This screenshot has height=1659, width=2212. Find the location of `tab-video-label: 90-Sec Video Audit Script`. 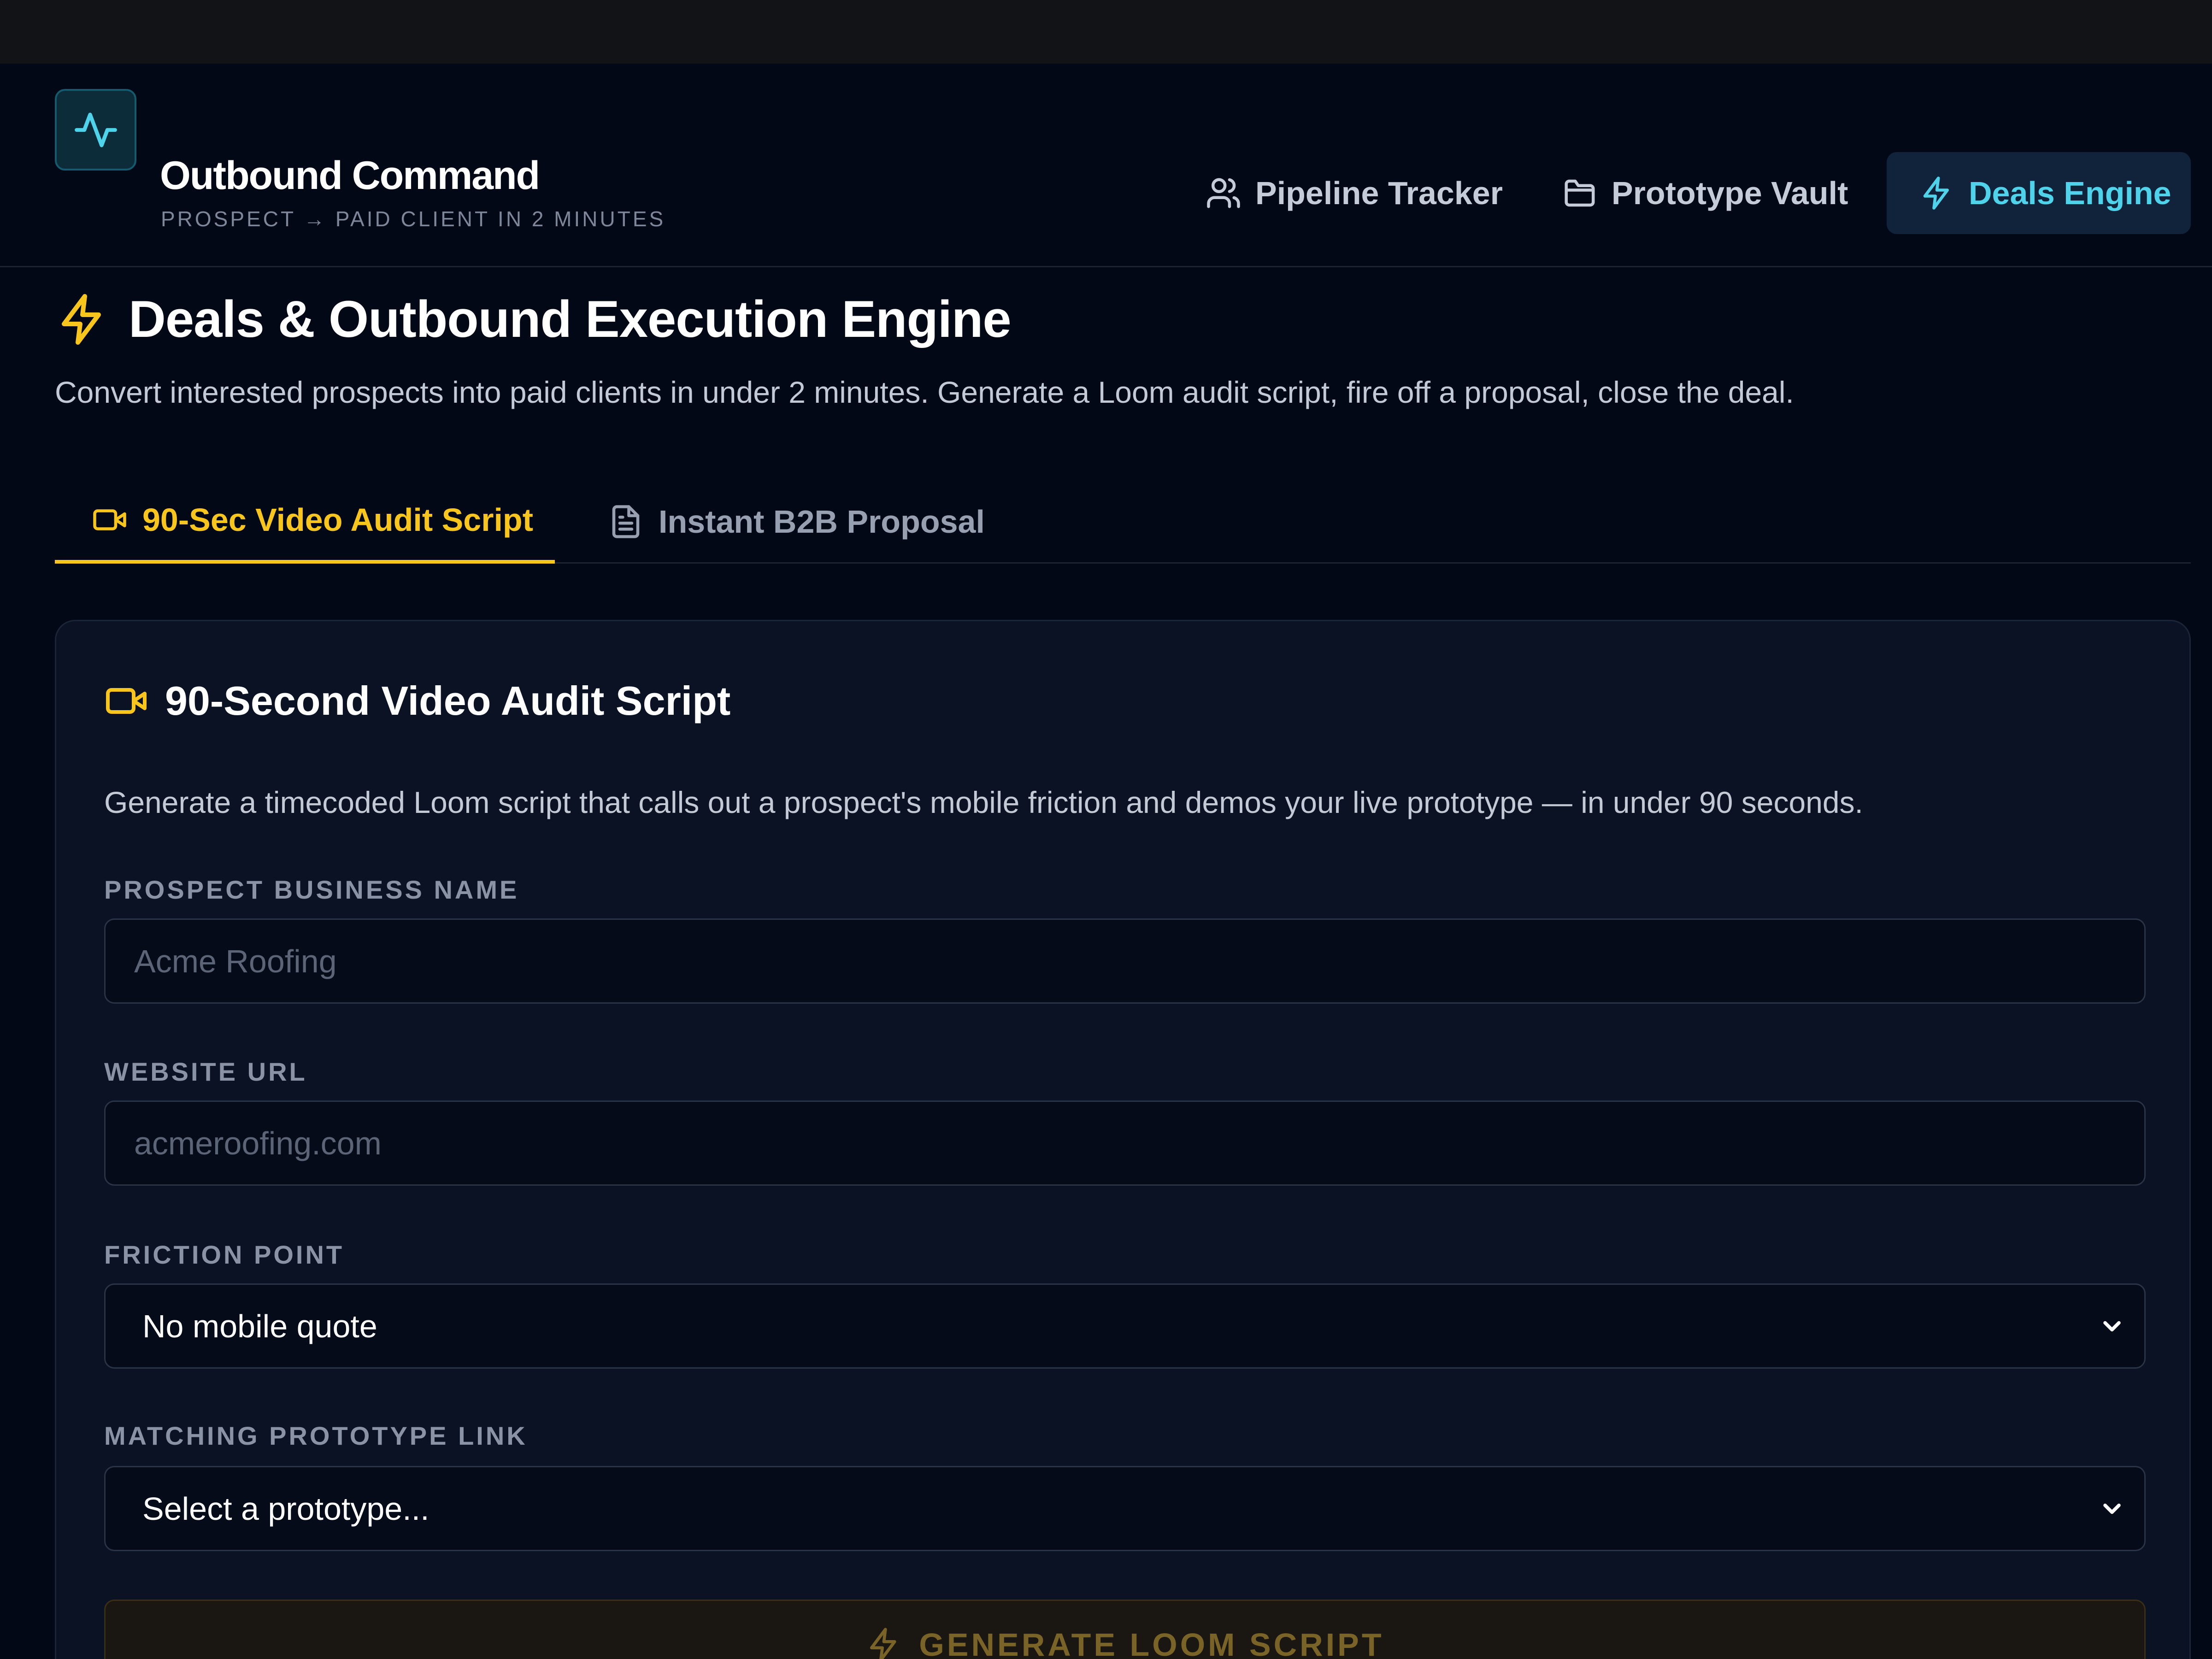

tab-video-label: 90-Sec Video Audit Script is located at coordinates (337, 519).